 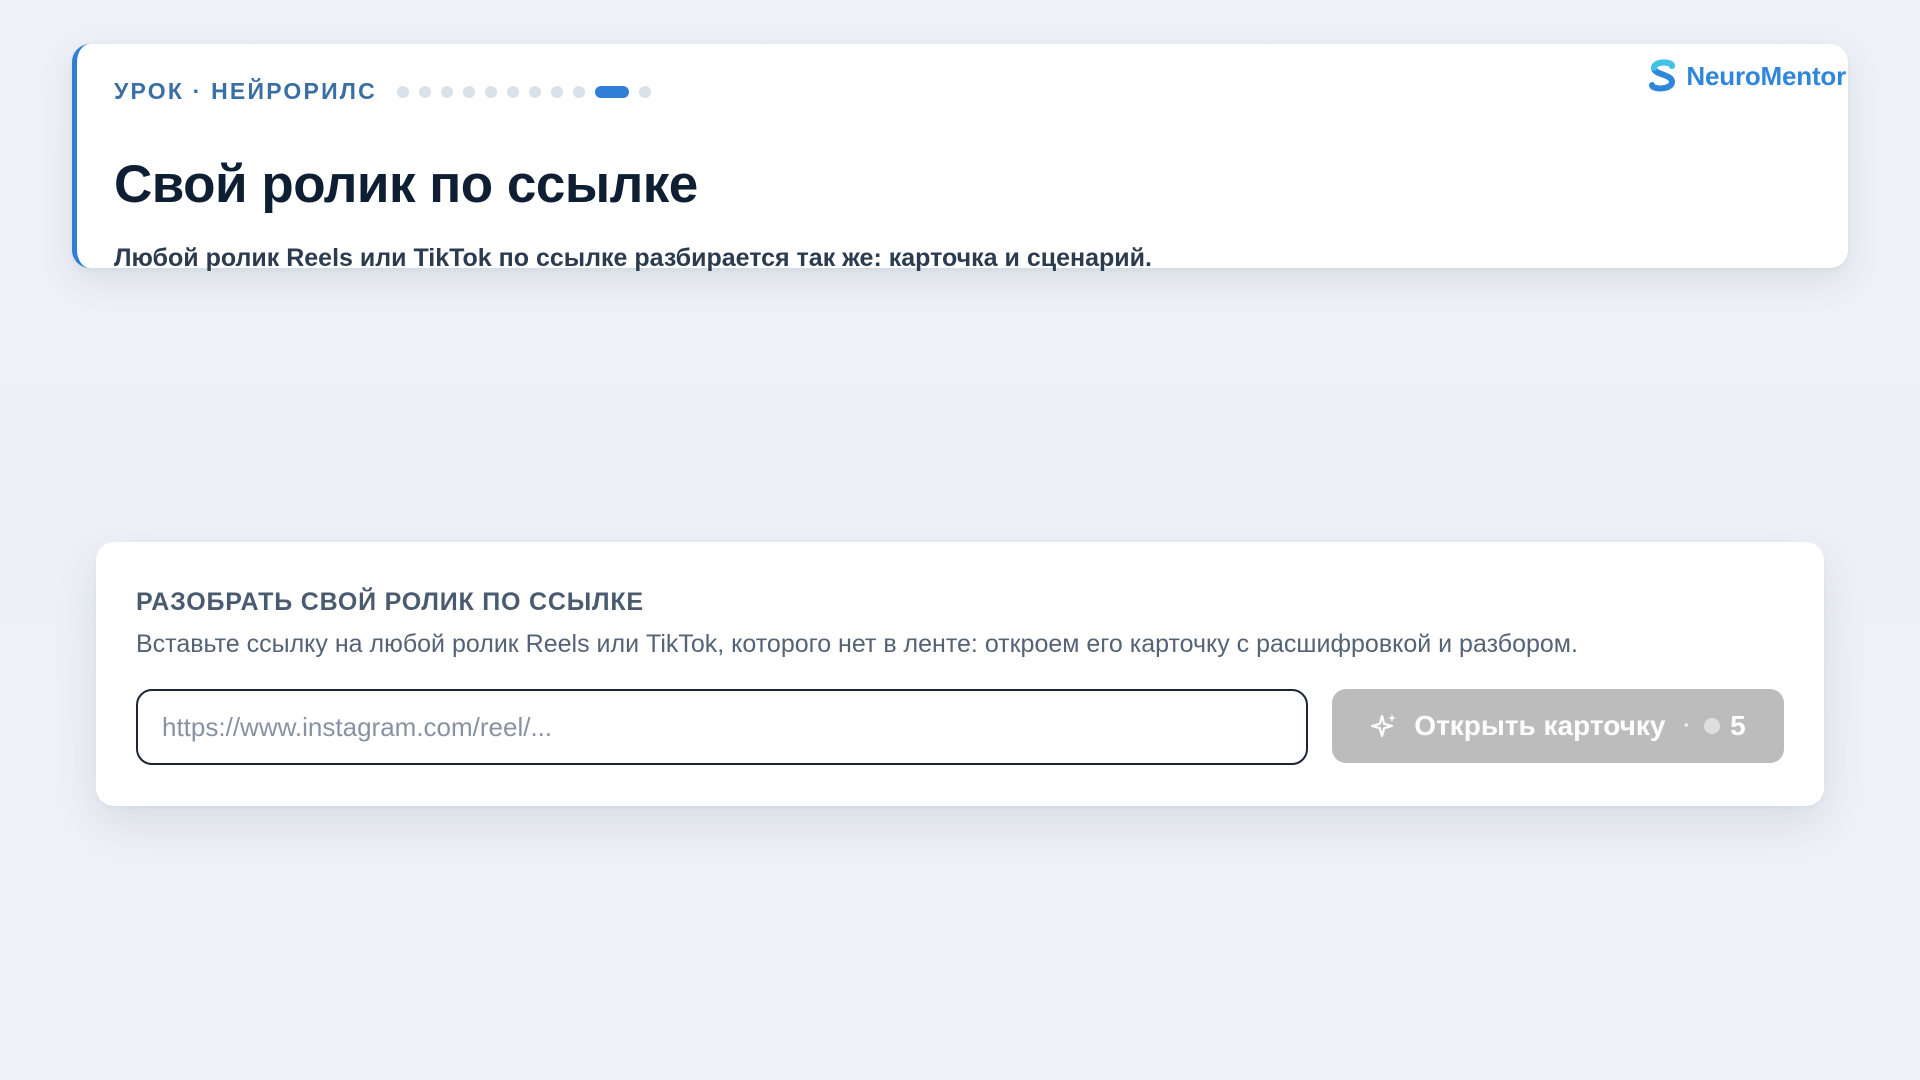 What do you see at coordinates (1766, 75) in the screenshot?
I see `brand-name: NeuroMentor` at bounding box center [1766, 75].